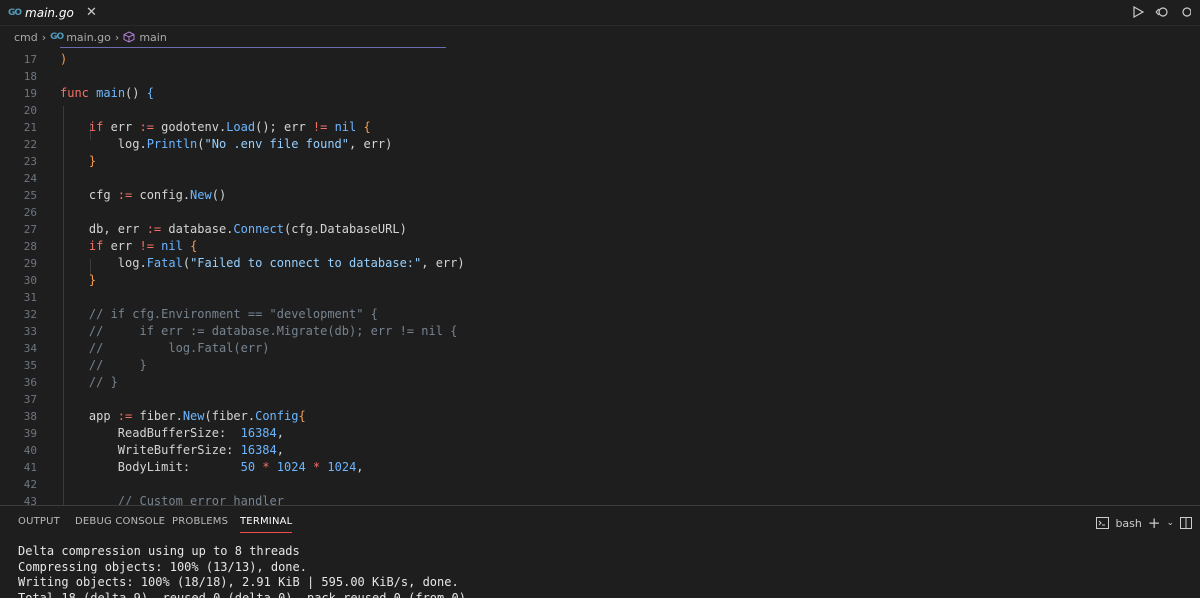 This screenshot has width=1200, height=598. Describe the element at coordinates (30, 59) in the screenshot. I see `line-number: 17` at that location.